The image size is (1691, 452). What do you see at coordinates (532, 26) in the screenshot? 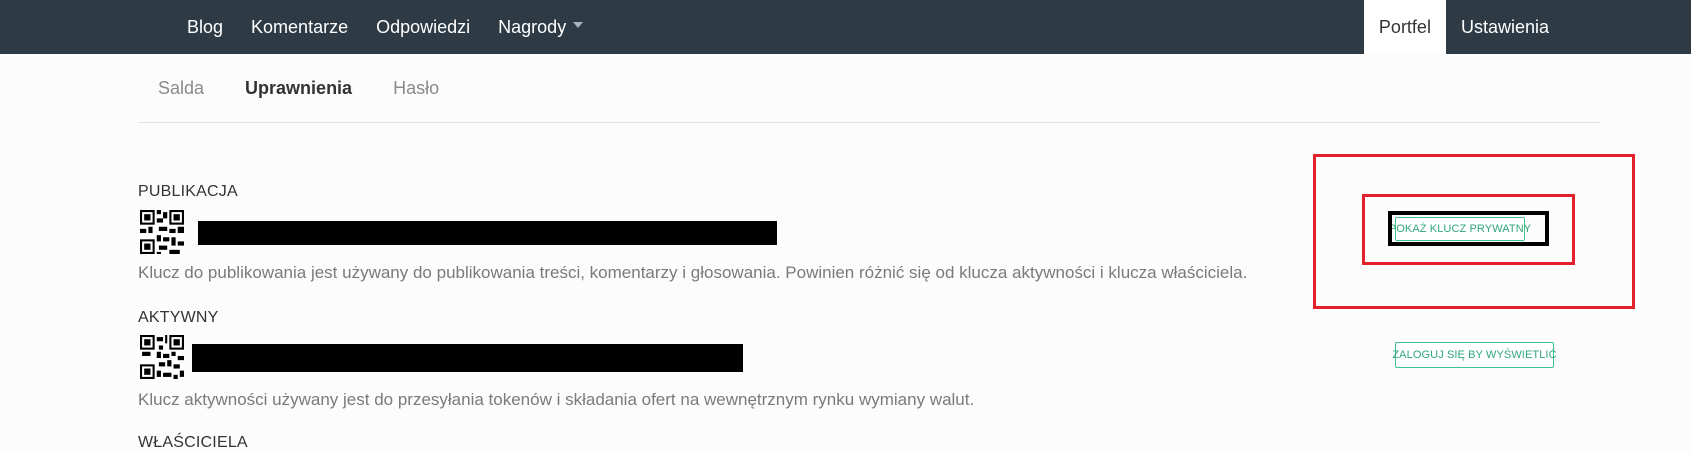
I see `nav-nagrody-label: Nagrody` at bounding box center [532, 26].